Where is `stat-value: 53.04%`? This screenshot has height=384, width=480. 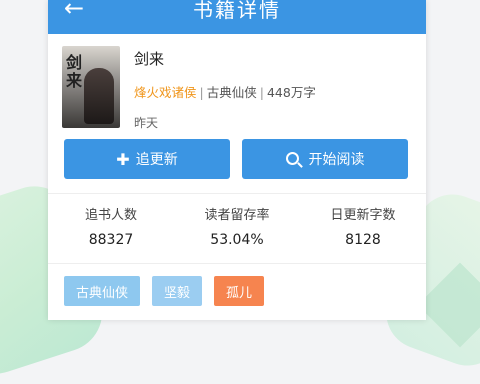
stat-value: 53.04% is located at coordinates (237, 240).